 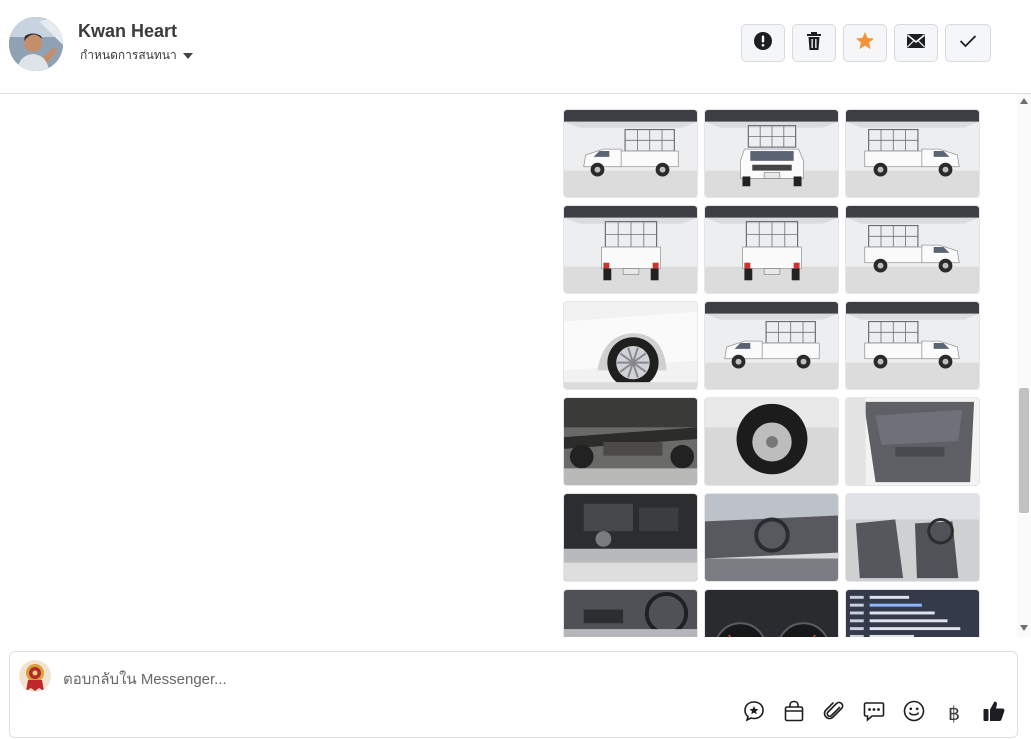 What do you see at coordinates (35, 676) in the screenshot?
I see `page-avatar` at bounding box center [35, 676].